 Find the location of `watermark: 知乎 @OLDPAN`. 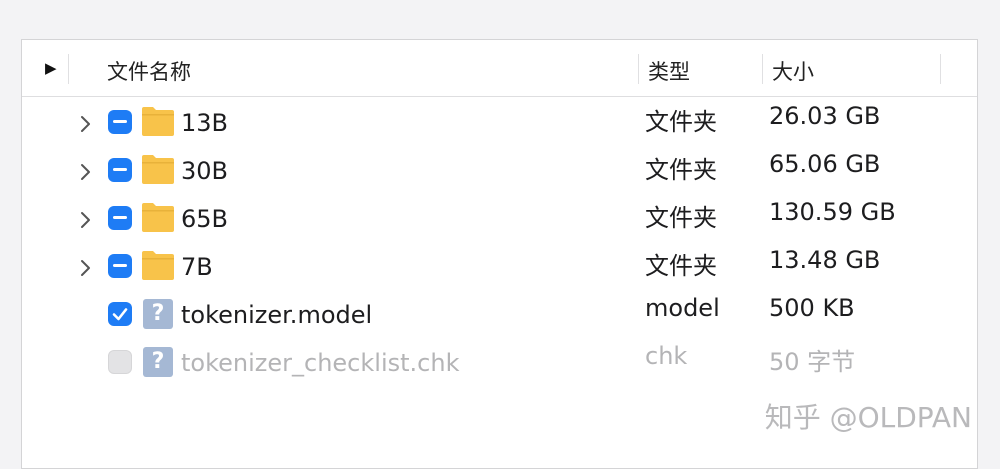

watermark: 知乎 @OLDPAN is located at coordinates (868, 417).